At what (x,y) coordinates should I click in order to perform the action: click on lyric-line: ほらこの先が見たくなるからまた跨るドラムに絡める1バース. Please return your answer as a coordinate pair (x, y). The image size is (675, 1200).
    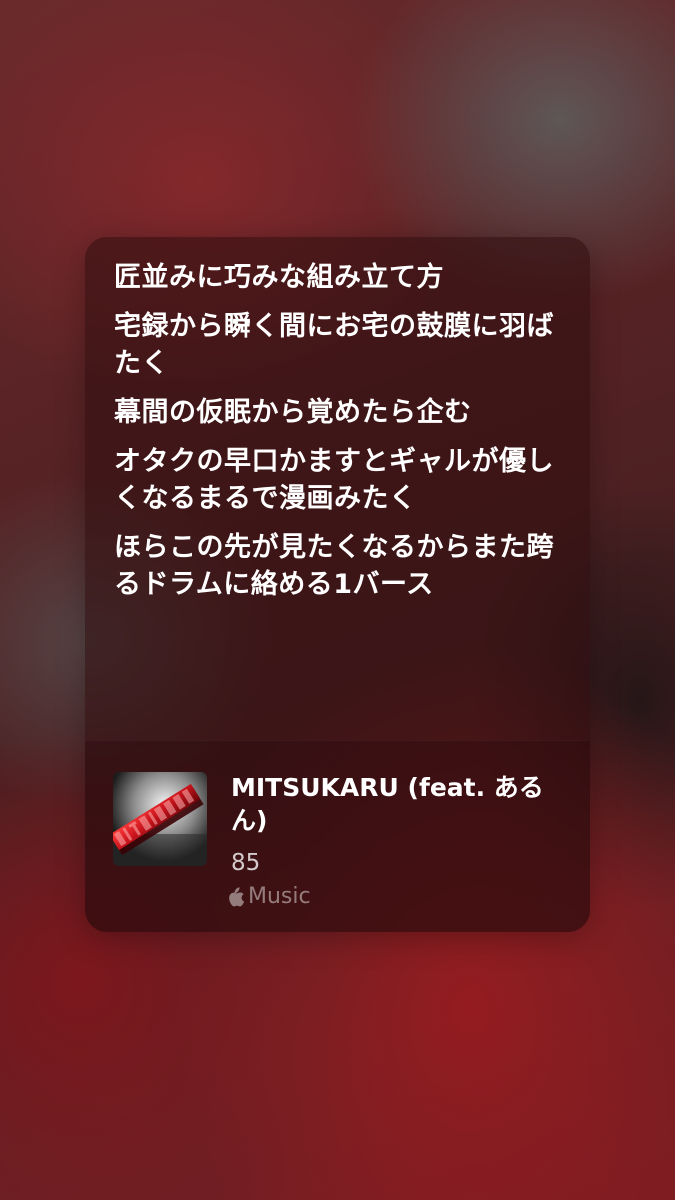
    Looking at the image, I should click on (334, 566).